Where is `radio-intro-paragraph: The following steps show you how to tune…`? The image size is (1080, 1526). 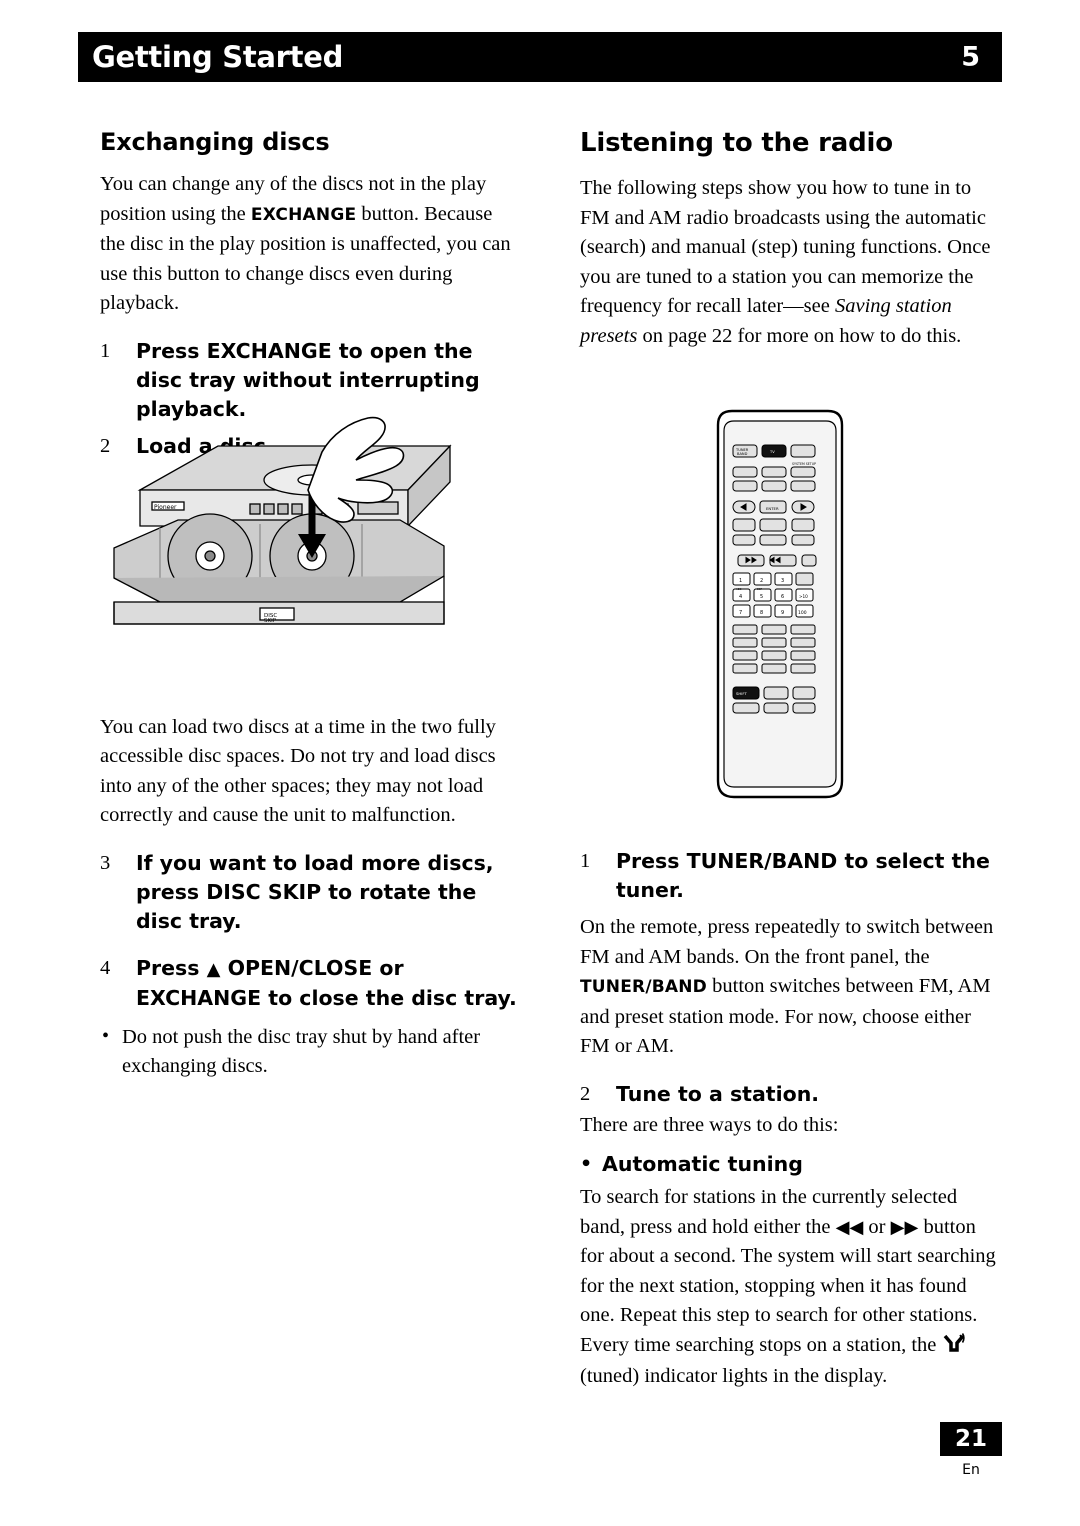
radio-intro-paragraph: The following steps show you how to tune… is located at coordinates (790, 262).